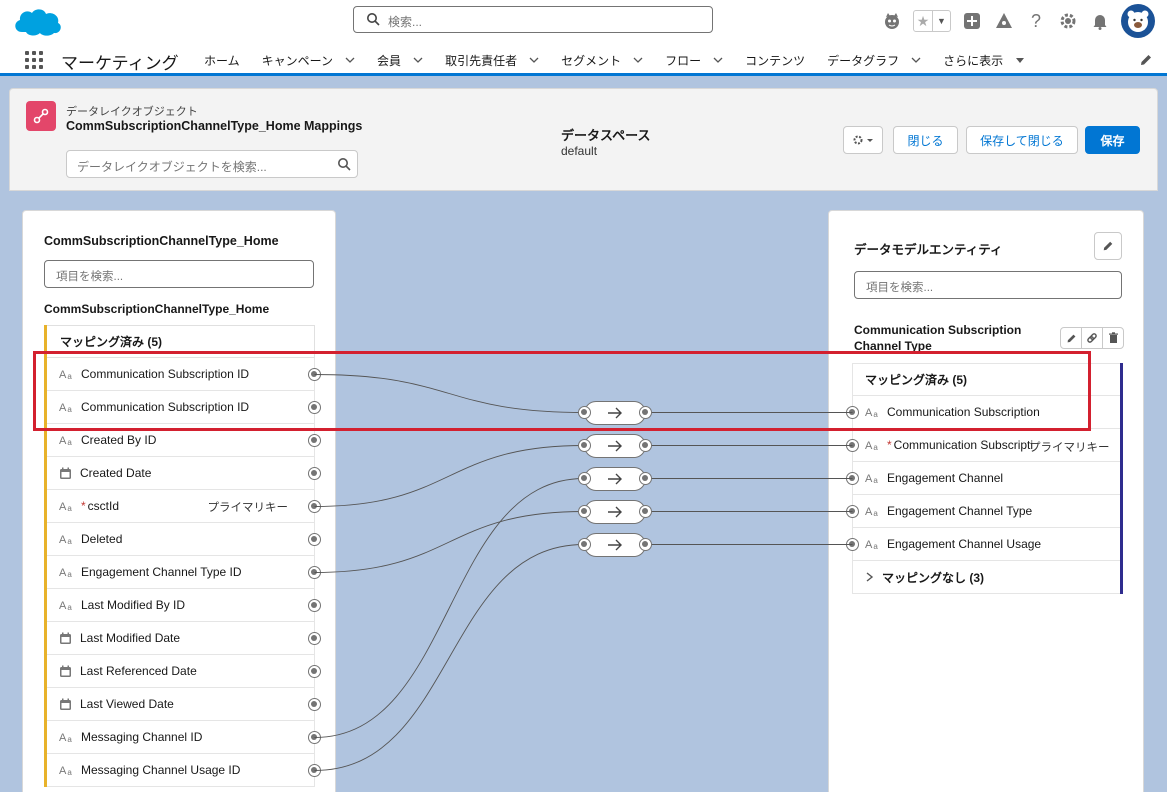 The width and height of the screenshot is (1167, 792). What do you see at coordinates (983, 445) in the screenshot?
I see `target-field-row: Aa * Communication Subscripti プライマリキー` at bounding box center [983, 445].